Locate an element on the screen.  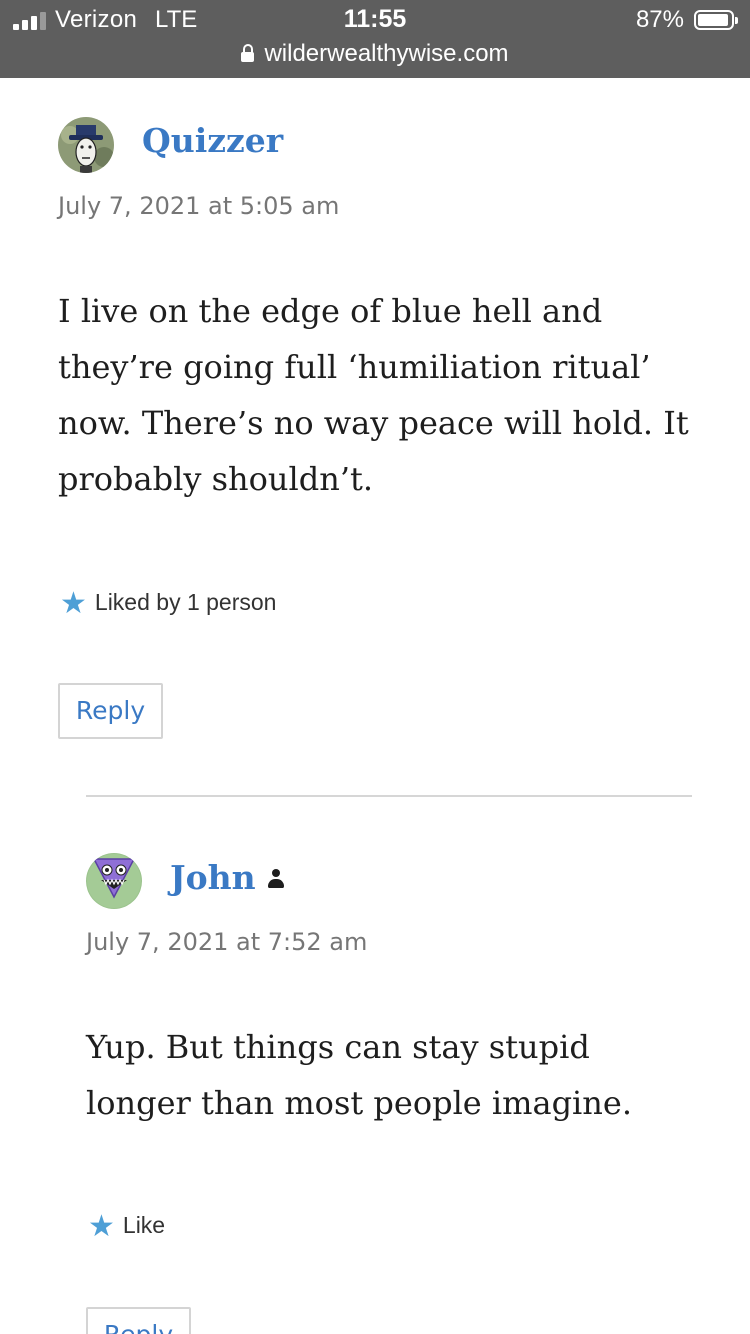
comment-date: July 7, 2021 at 7:52 am is located at coordinates (226, 942).